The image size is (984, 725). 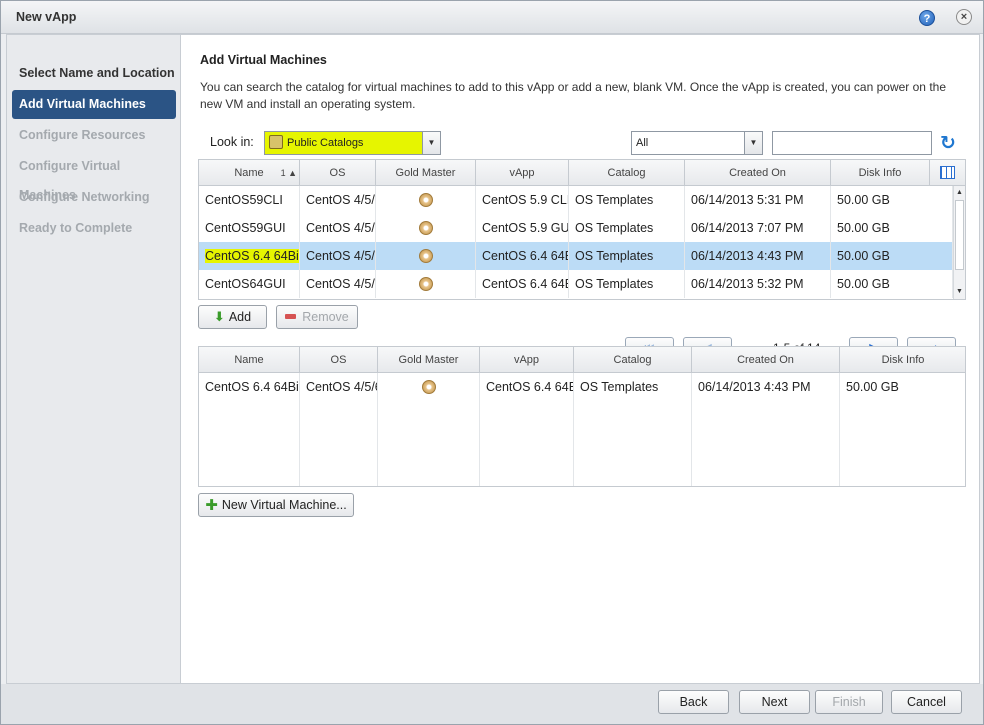 What do you see at coordinates (964, 17) in the screenshot?
I see `close-icon: ×` at bounding box center [964, 17].